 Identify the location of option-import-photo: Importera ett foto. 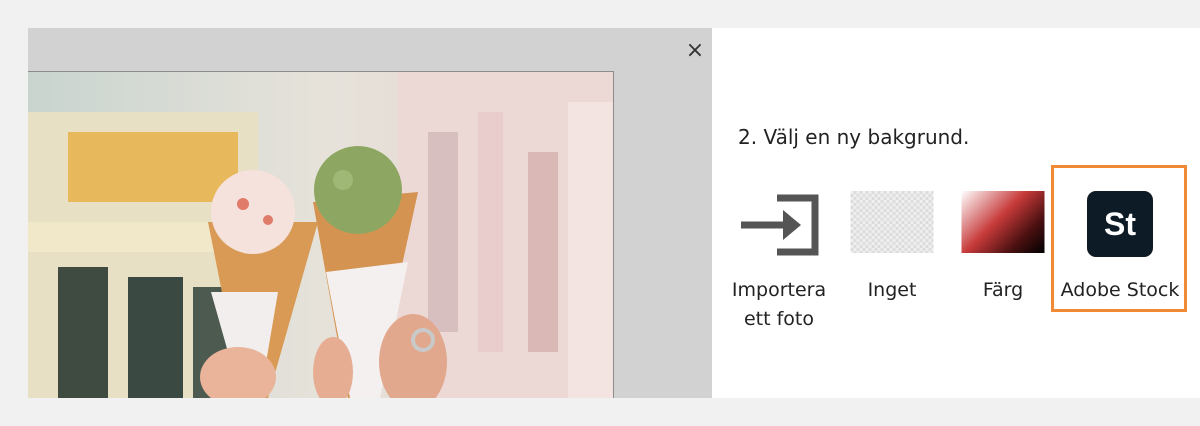
(779, 259).